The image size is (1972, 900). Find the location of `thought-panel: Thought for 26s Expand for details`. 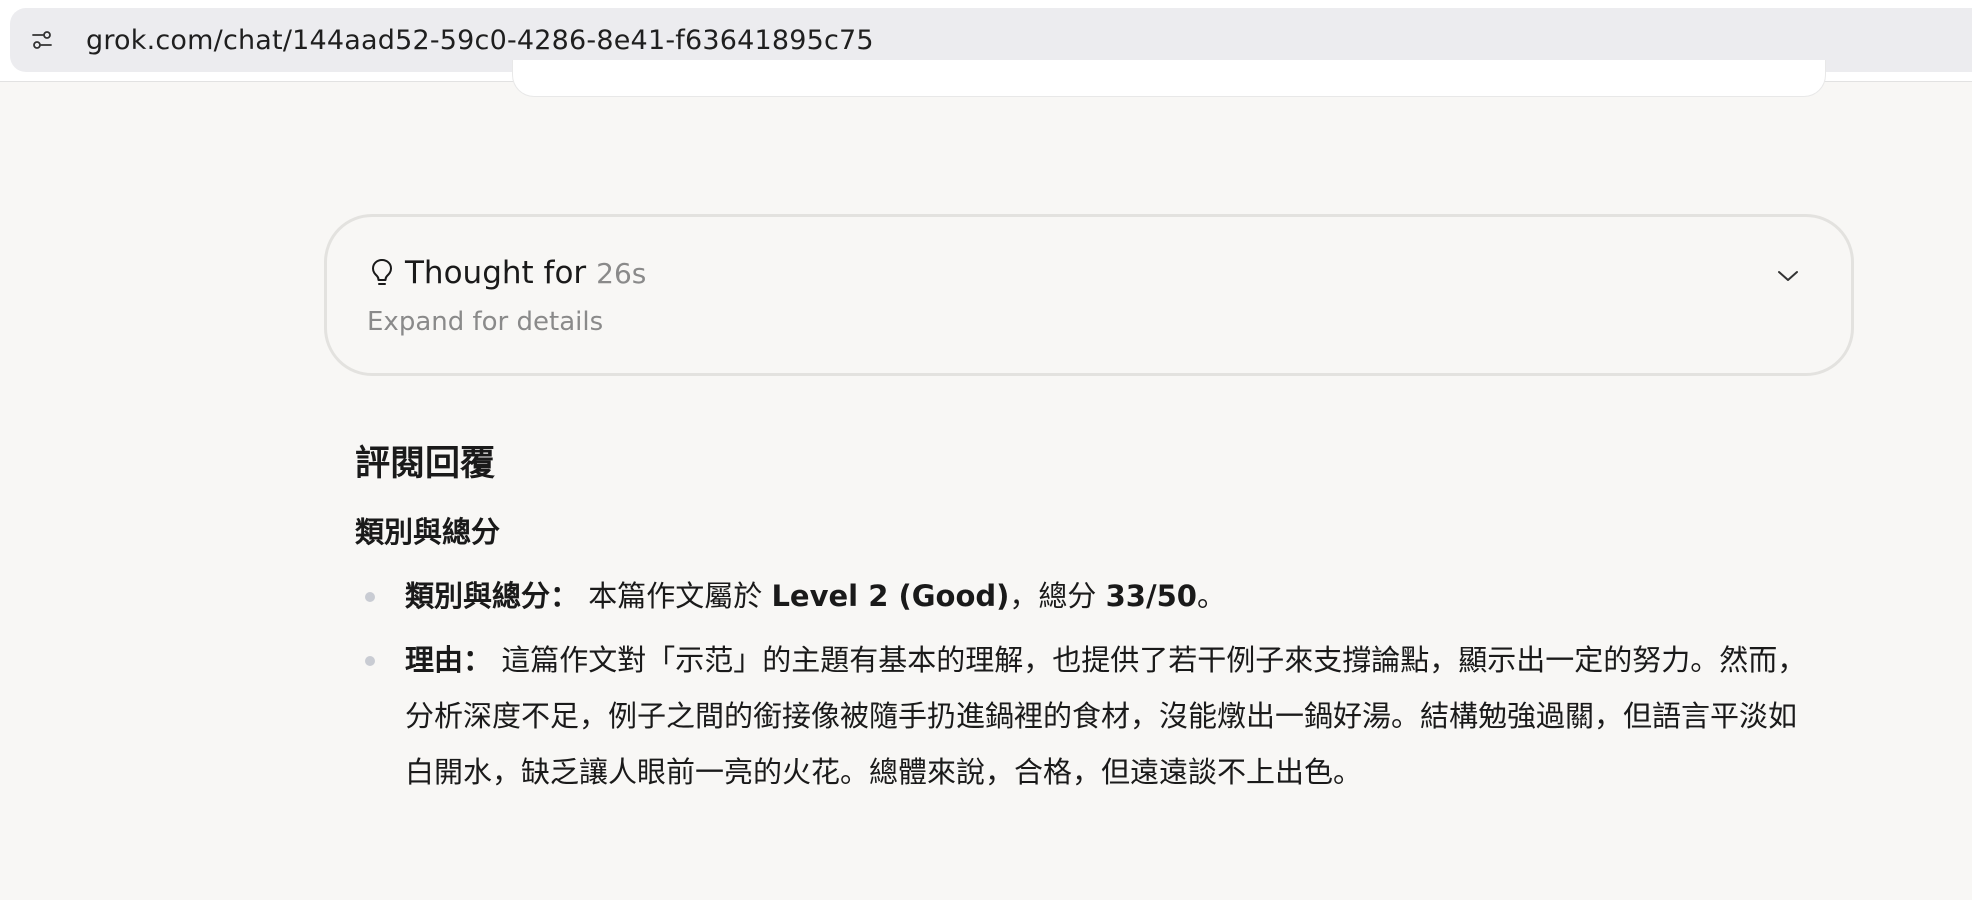

thought-panel: Thought for 26s Expand for details is located at coordinates (1089, 295).